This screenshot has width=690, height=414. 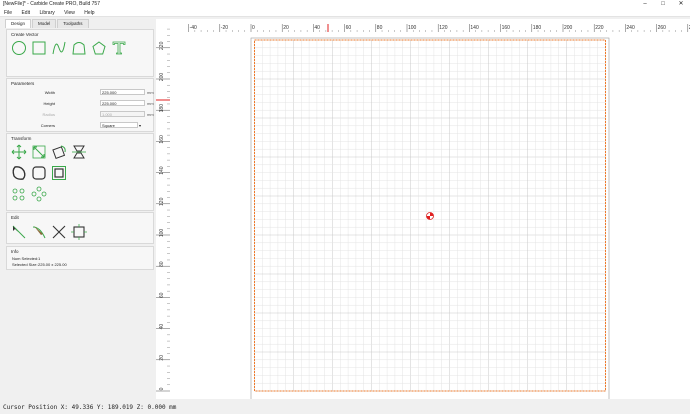 What do you see at coordinates (19, 173) in the screenshot?
I see `offset-icon` at bounding box center [19, 173].